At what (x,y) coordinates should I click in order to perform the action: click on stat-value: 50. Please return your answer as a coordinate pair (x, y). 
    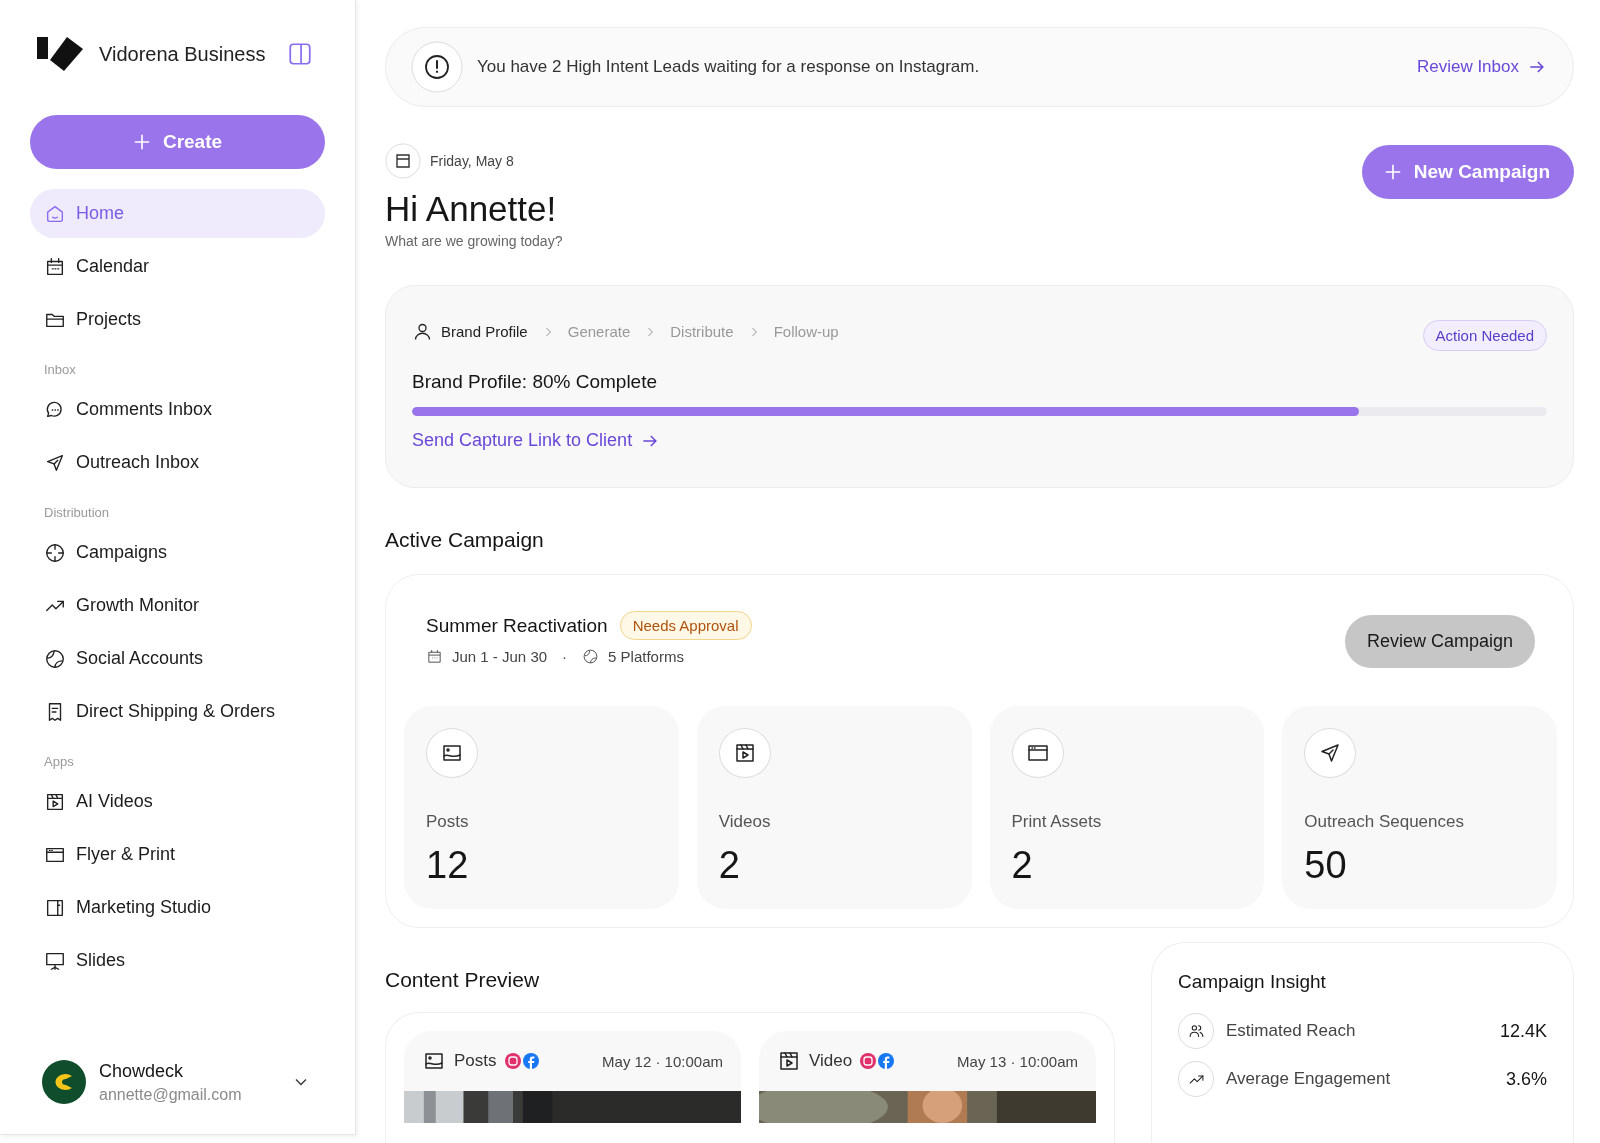
    Looking at the image, I should click on (1326, 865).